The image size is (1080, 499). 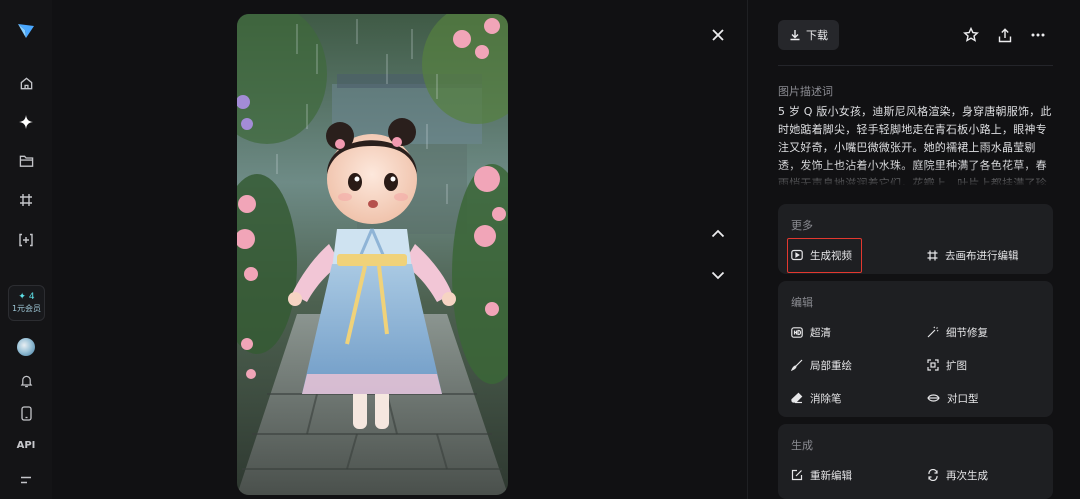 I want to click on more-icon, so click(x=1038, y=35).